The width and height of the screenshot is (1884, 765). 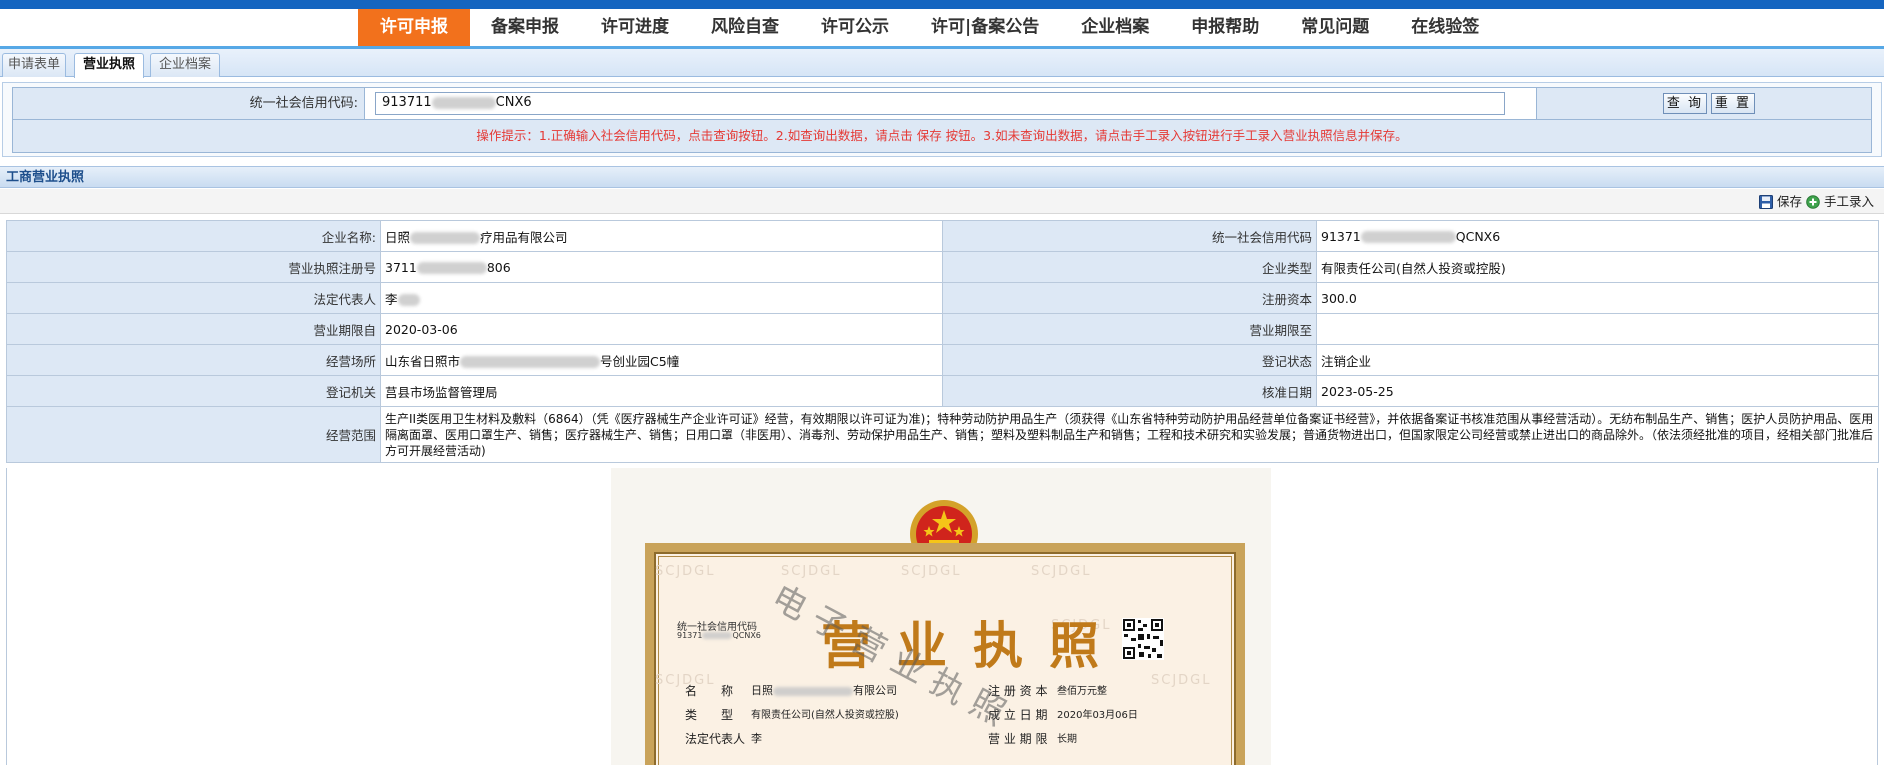 What do you see at coordinates (401, 267) in the screenshot?
I see `reg-no-prefix: 3711` at bounding box center [401, 267].